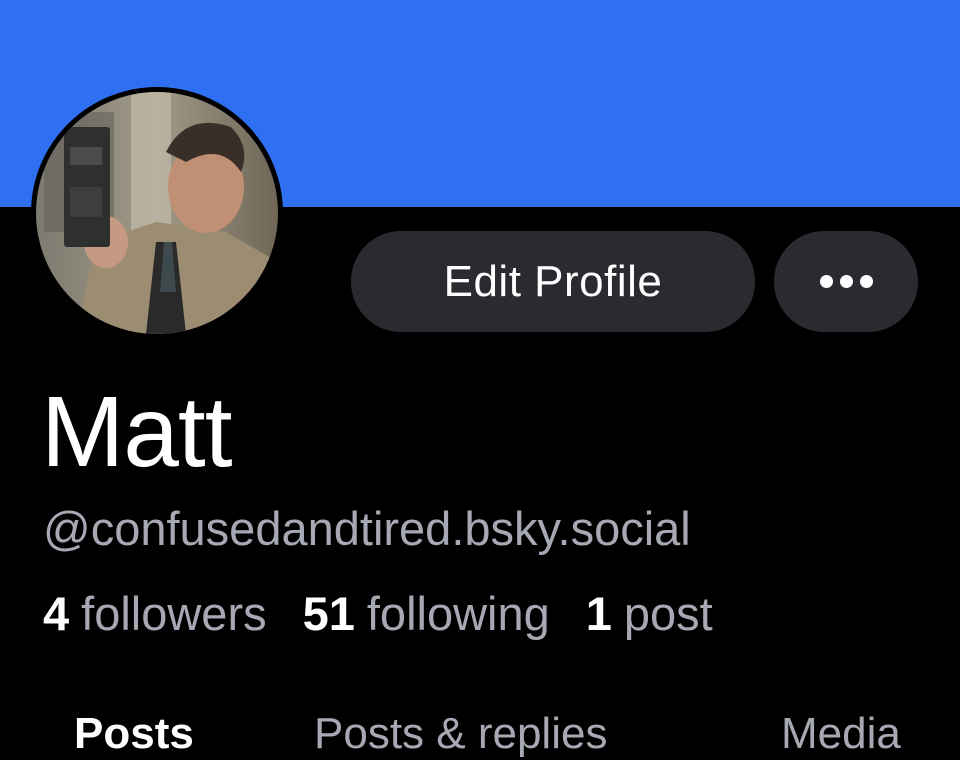  Describe the element at coordinates (56, 613) in the screenshot. I see `followers-count: 4` at that location.